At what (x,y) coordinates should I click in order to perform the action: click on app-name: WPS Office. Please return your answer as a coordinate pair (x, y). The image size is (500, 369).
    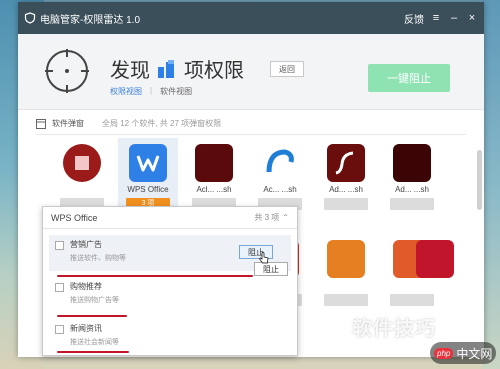
    Looking at the image, I should click on (148, 189).